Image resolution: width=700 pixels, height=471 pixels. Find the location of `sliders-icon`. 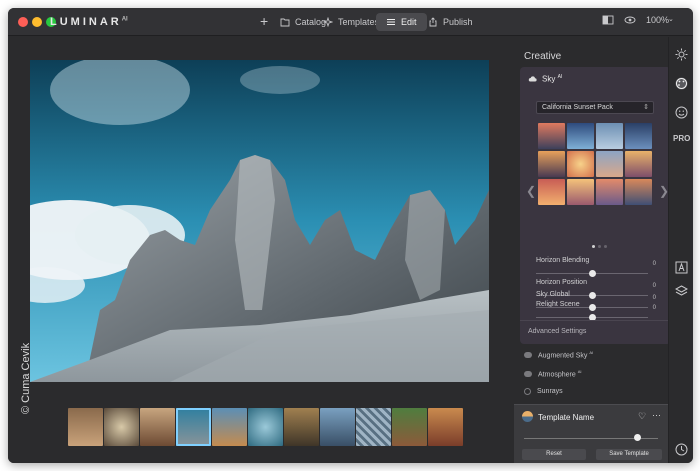

sliders-icon is located at coordinates (391, 22).